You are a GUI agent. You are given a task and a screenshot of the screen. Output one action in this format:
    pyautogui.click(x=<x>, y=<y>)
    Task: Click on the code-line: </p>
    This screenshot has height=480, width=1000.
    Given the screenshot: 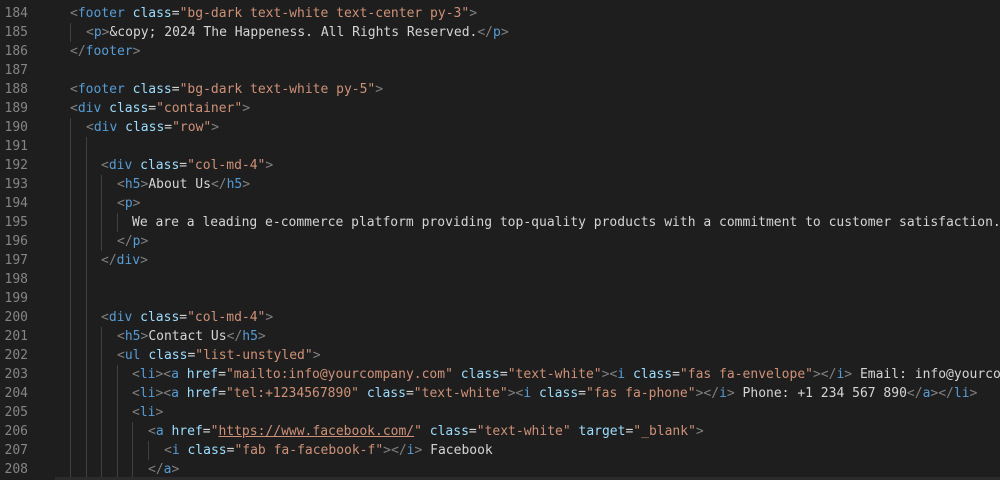 What is the action you would take?
    pyautogui.click(x=132, y=241)
    